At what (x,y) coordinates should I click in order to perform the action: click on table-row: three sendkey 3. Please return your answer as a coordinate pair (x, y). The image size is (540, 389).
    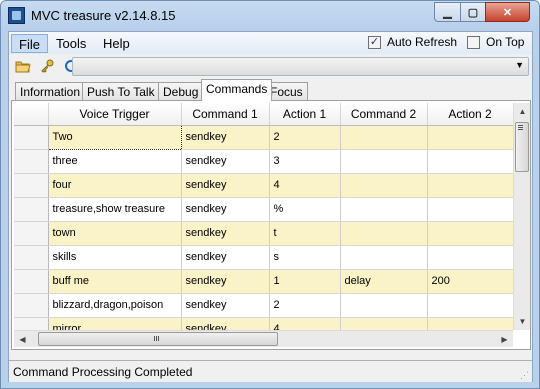
    Looking at the image, I should click on (263, 161).